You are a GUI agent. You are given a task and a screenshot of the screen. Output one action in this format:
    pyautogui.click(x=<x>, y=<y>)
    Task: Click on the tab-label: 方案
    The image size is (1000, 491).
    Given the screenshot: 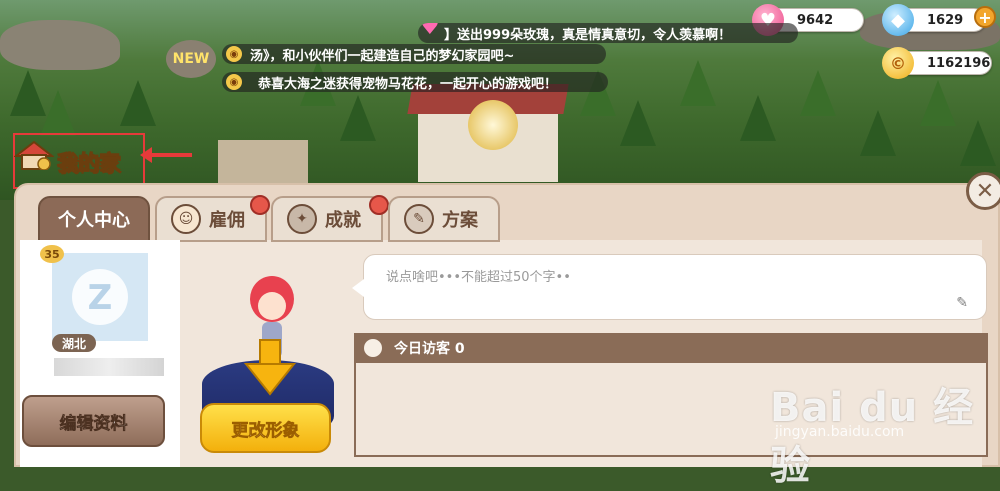 What is the action you would take?
    pyautogui.click(x=460, y=220)
    